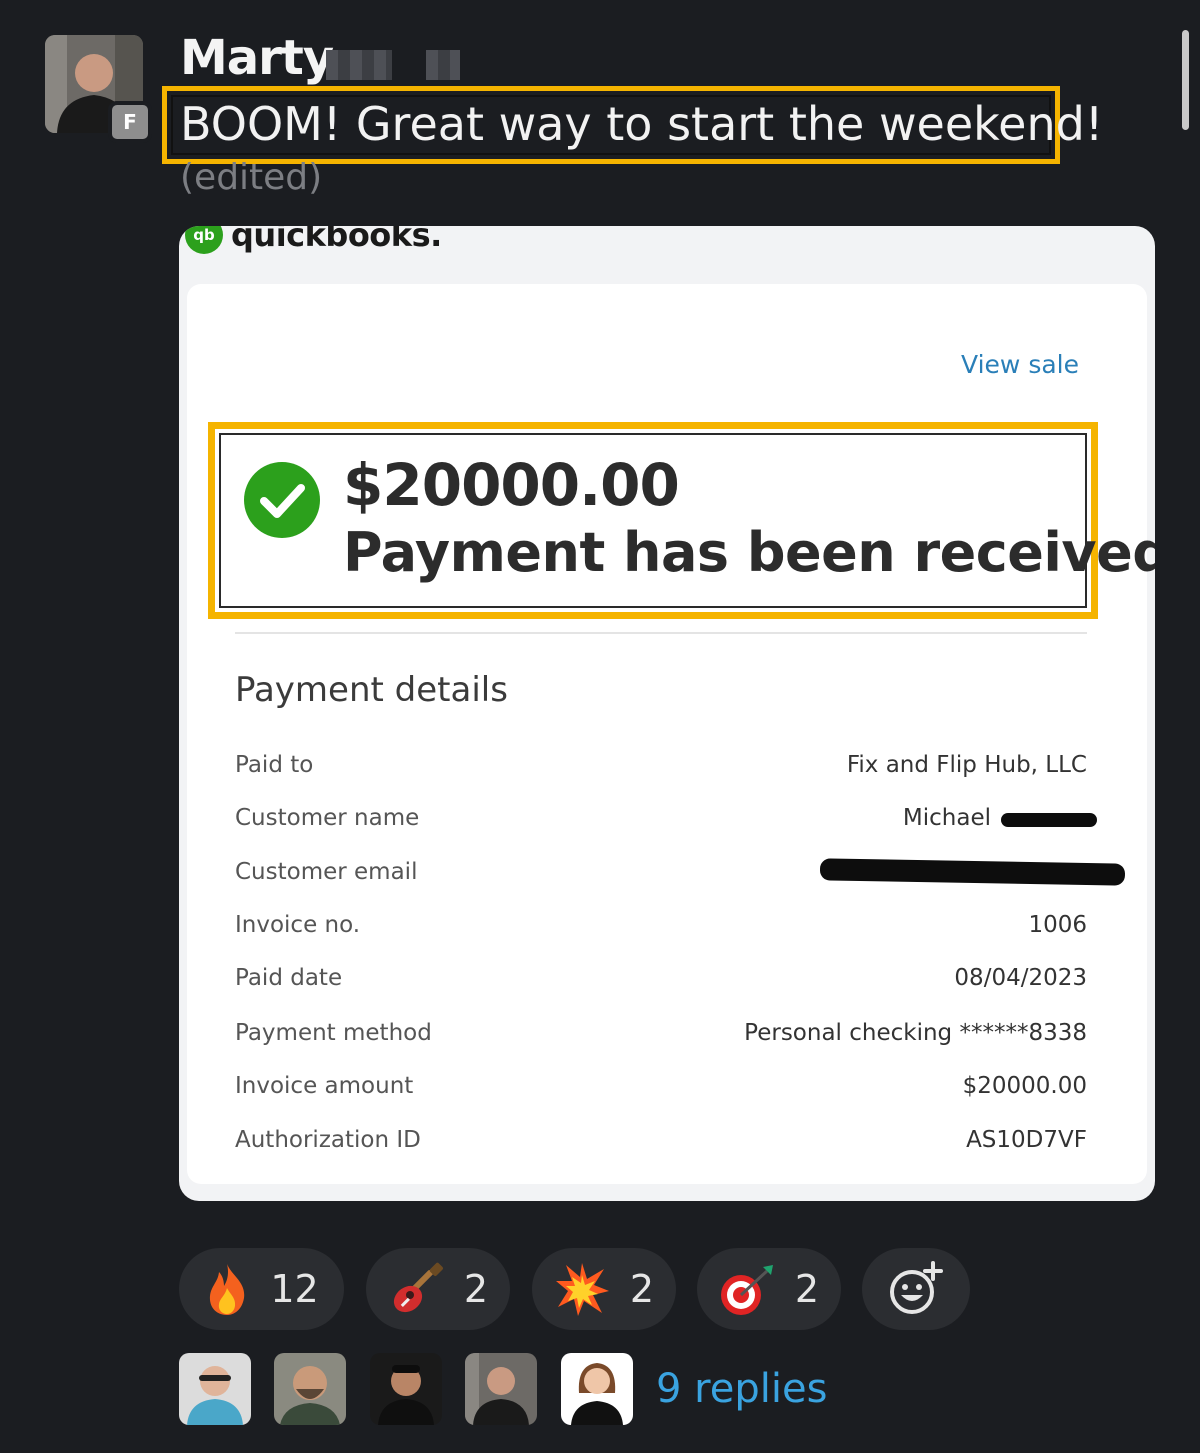  Describe the element at coordinates (274, 765) in the screenshot. I see `detail-label: Paid to` at that location.